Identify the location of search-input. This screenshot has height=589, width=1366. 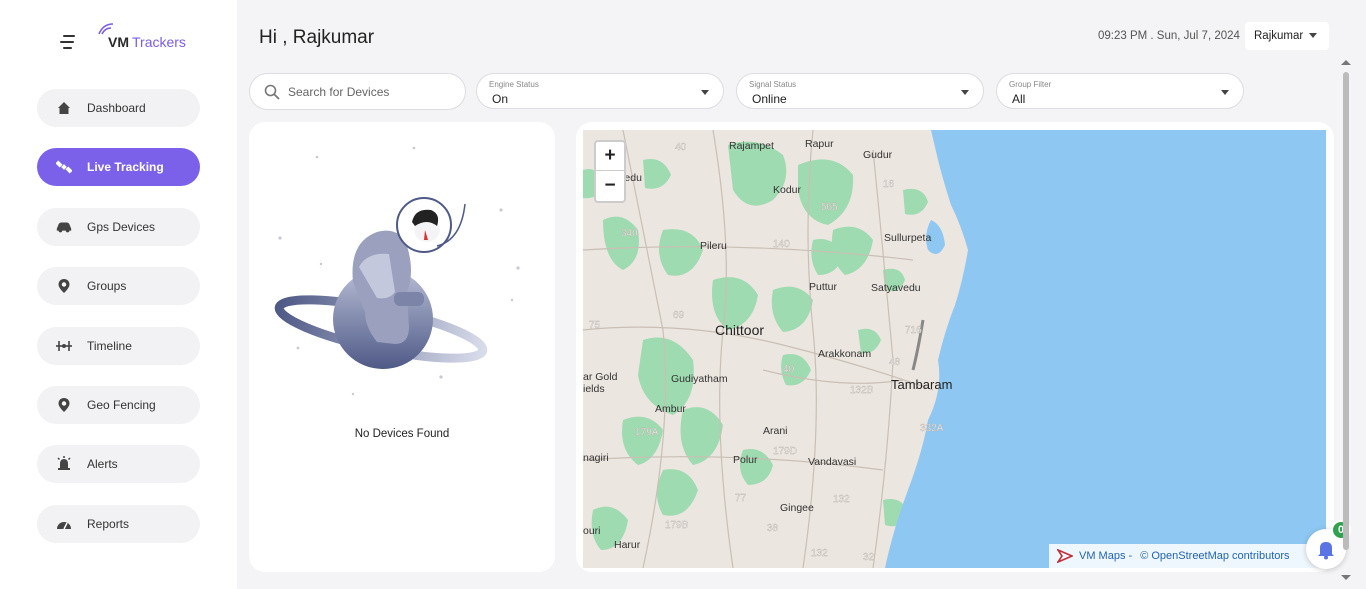
(368, 91).